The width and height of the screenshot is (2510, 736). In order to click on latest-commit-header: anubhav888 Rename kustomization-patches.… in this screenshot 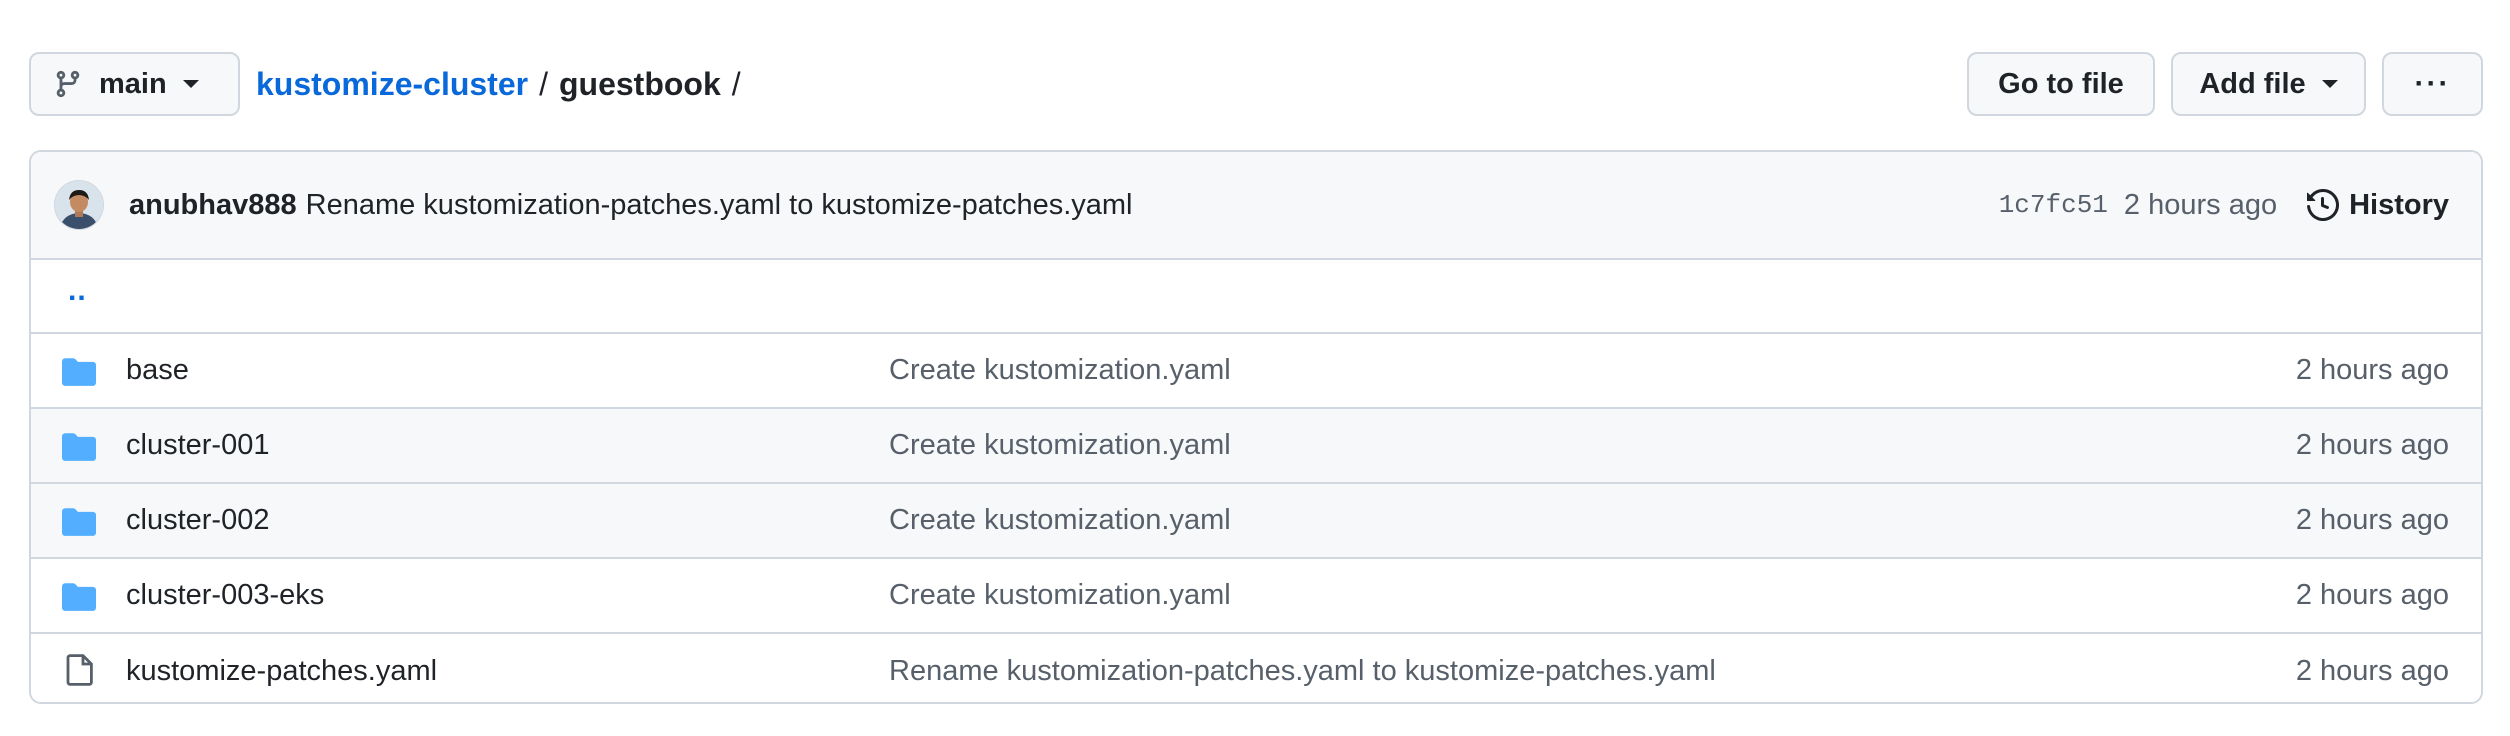, I will do `click(1256, 206)`.